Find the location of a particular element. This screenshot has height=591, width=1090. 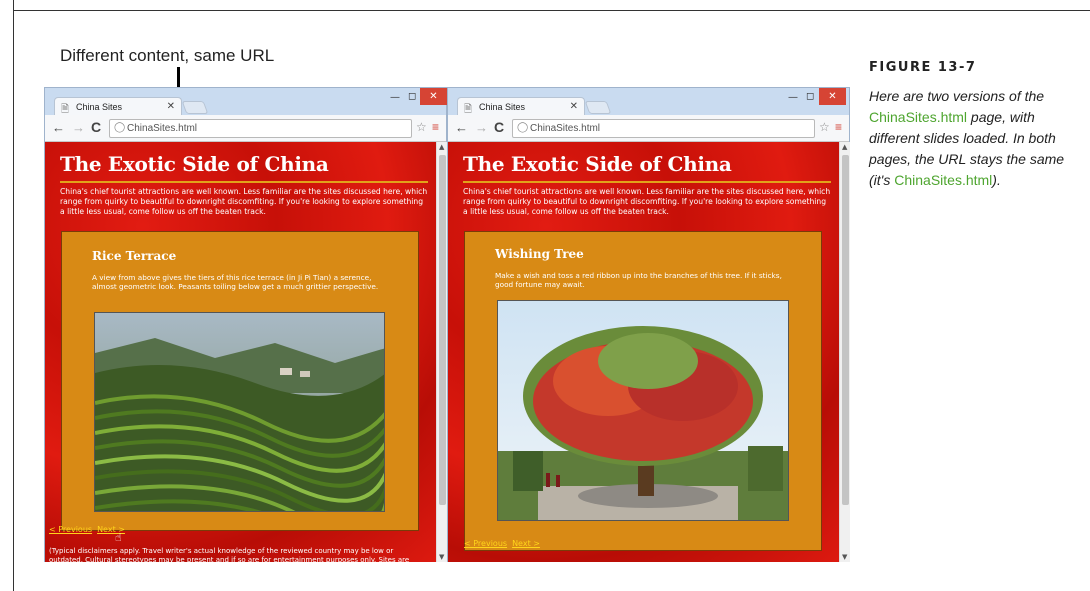

slide-title: Wishing Tree is located at coordinates (539, 254).